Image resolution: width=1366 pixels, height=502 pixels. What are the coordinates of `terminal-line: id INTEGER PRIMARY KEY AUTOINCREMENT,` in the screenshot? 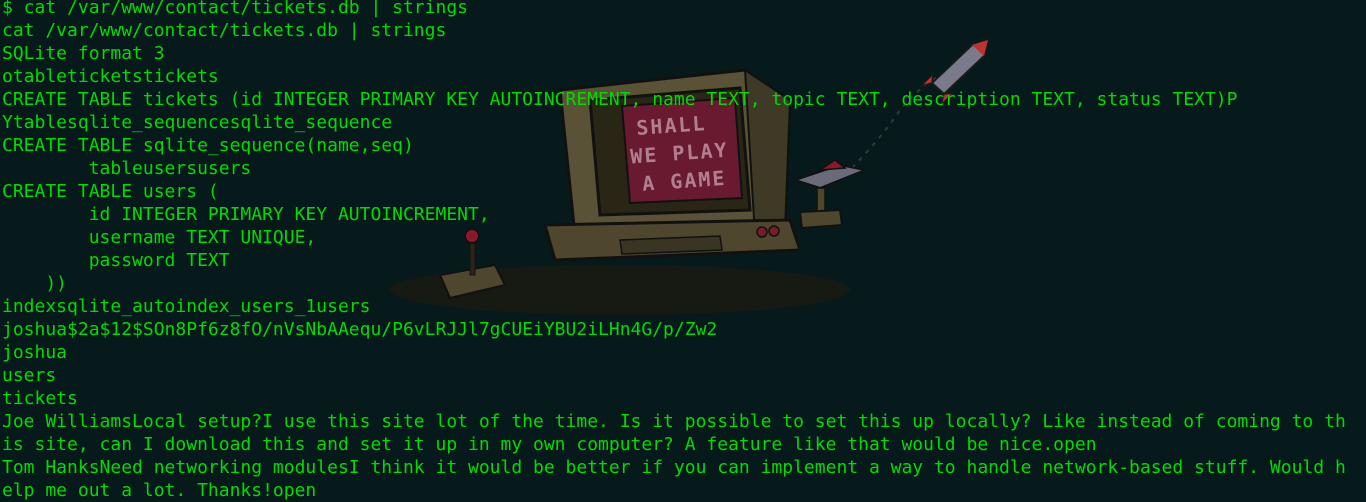 It's located at (246, 214).